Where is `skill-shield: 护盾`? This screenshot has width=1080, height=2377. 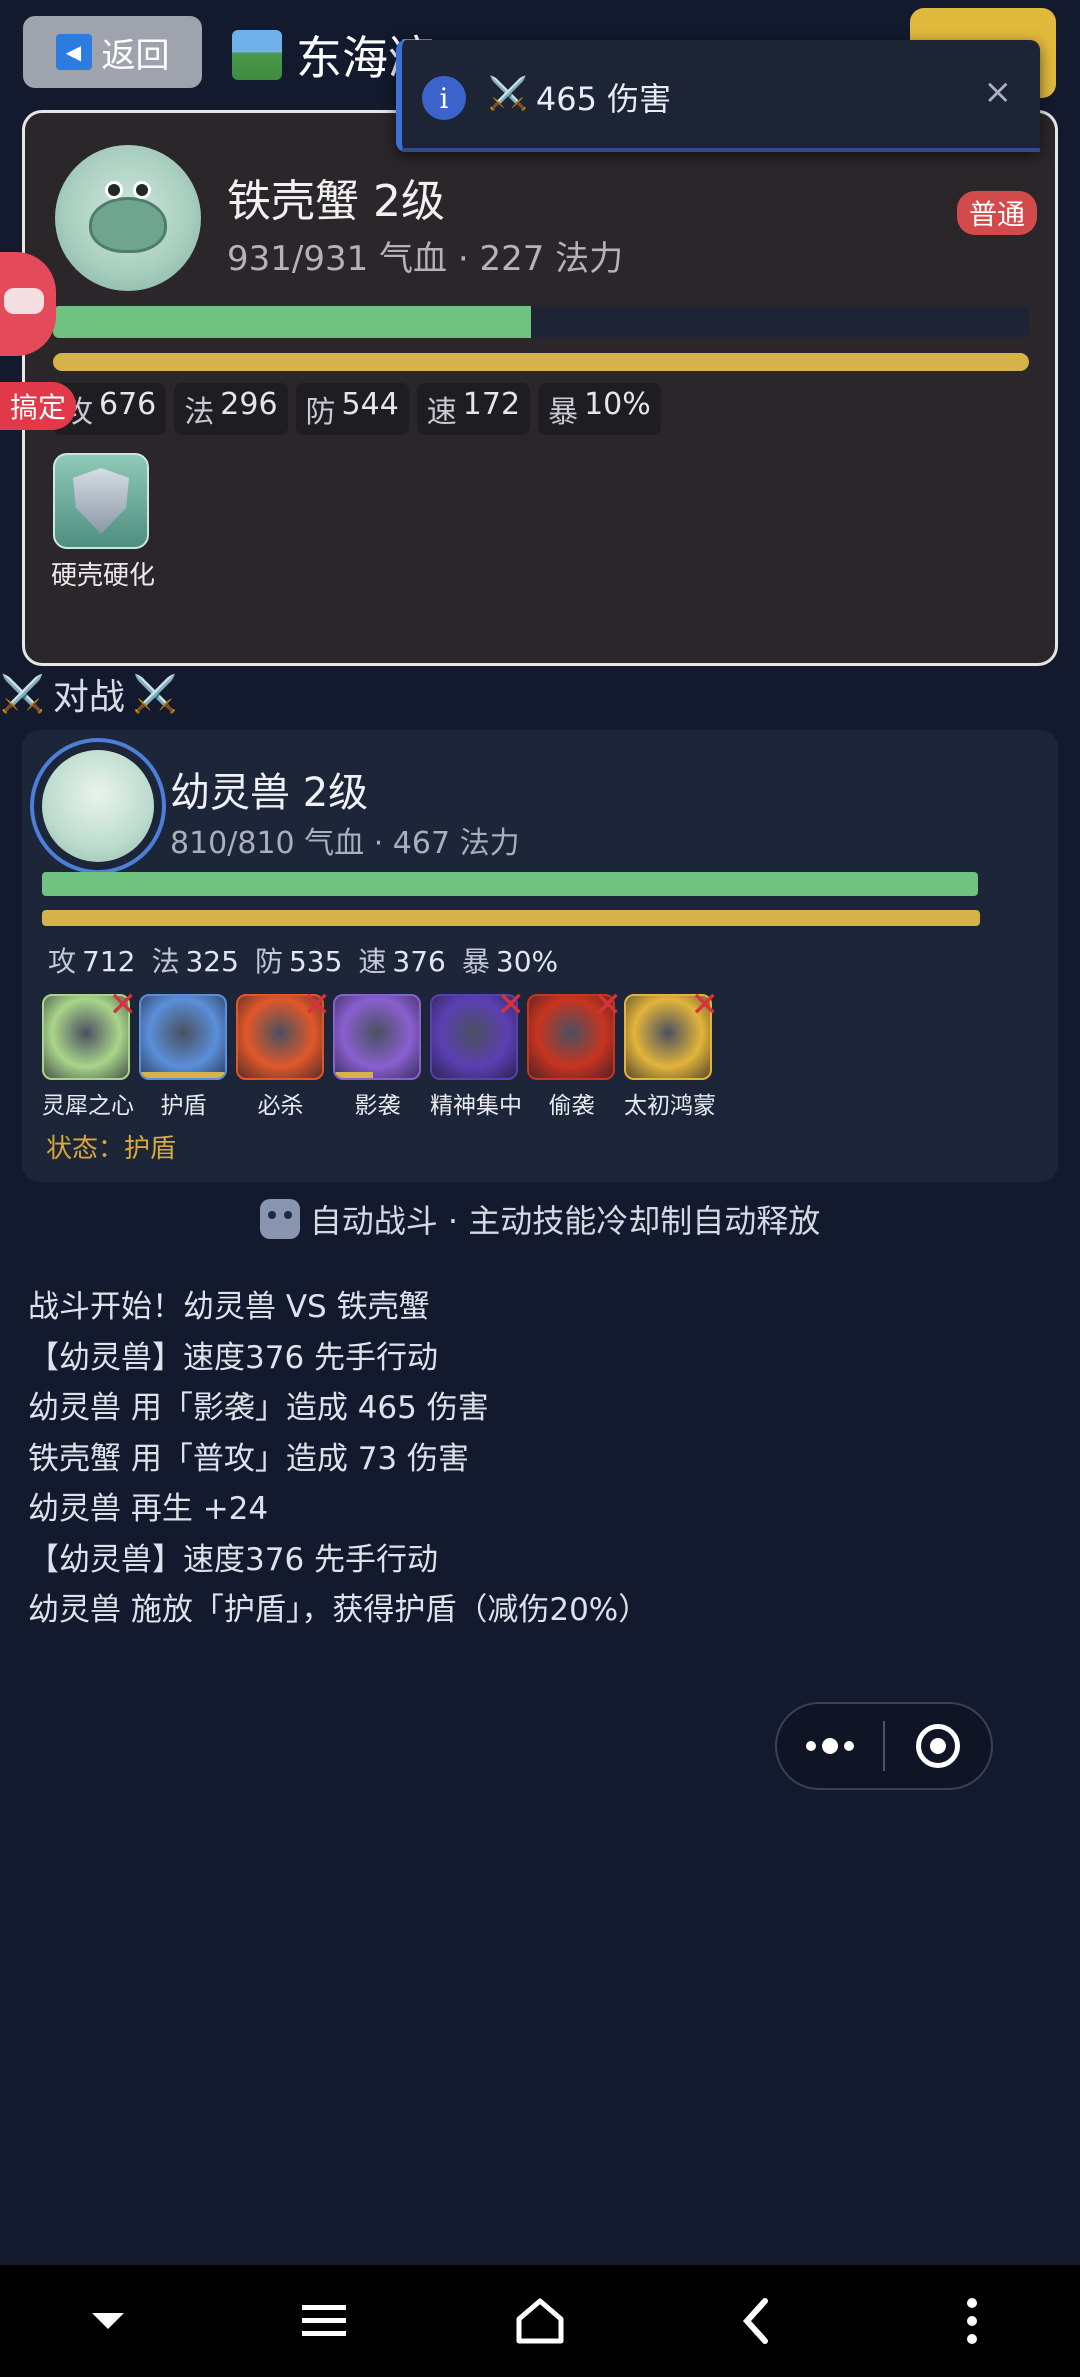
skill-shield: 护盾 is located at coordinates (183, 1057).